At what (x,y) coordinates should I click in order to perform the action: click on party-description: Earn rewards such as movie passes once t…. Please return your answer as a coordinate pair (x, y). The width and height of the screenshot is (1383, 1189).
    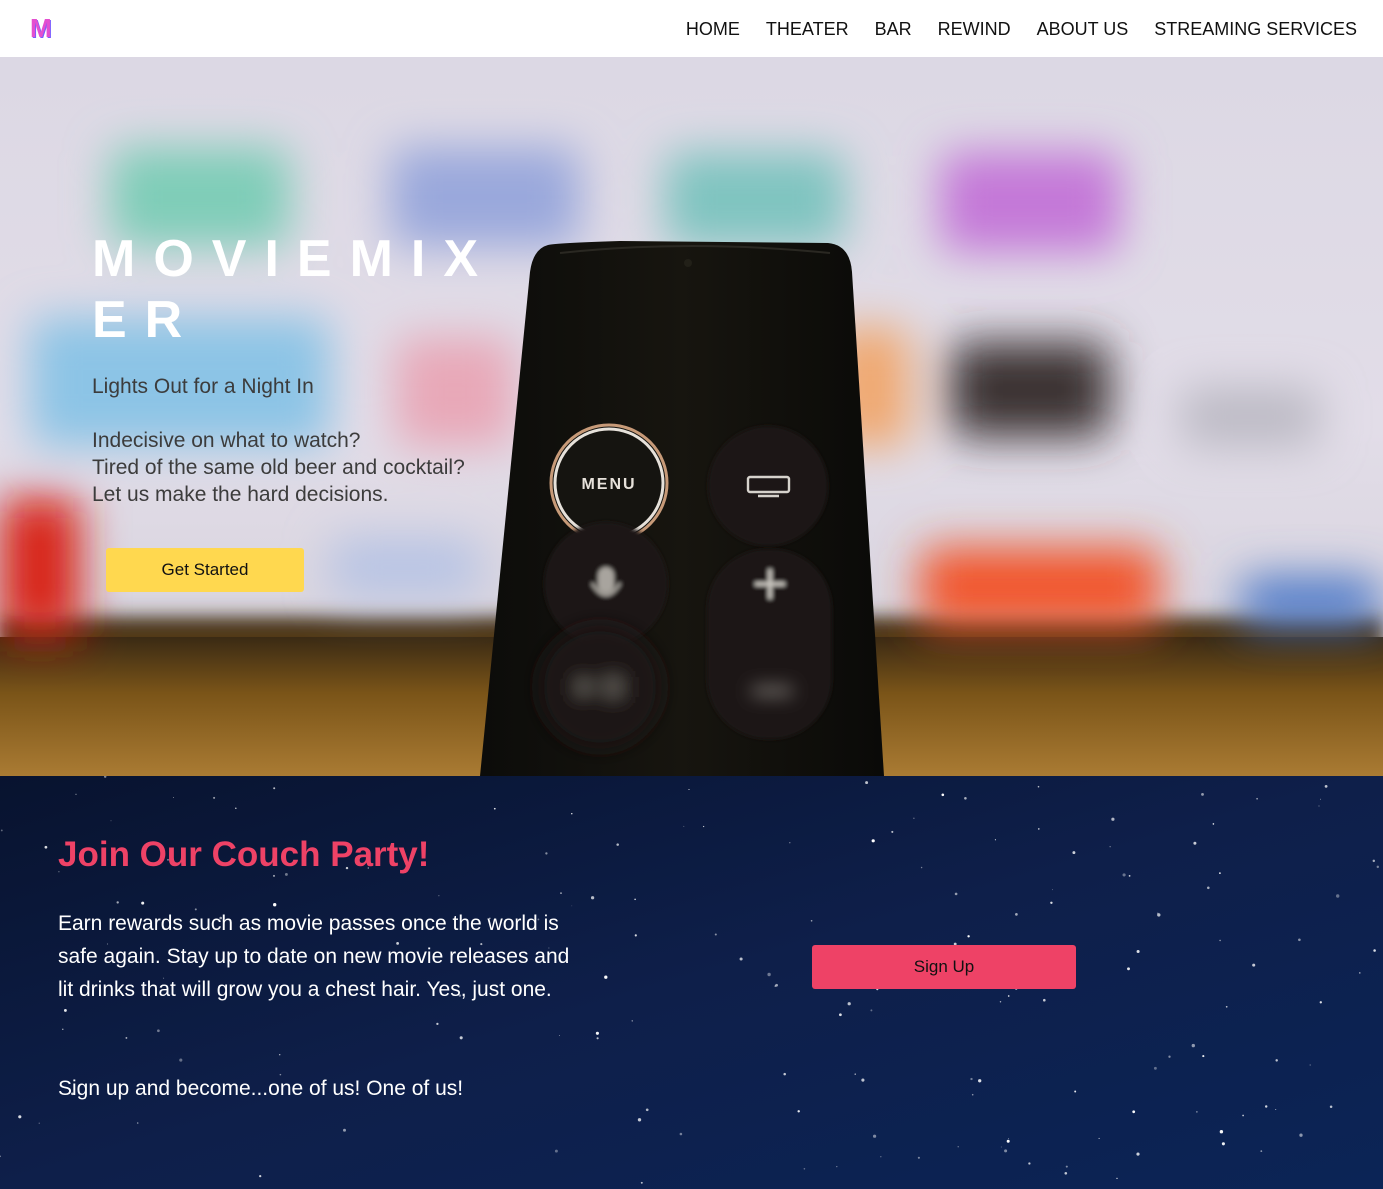
    Looking at the image, I should click on (314, 956).